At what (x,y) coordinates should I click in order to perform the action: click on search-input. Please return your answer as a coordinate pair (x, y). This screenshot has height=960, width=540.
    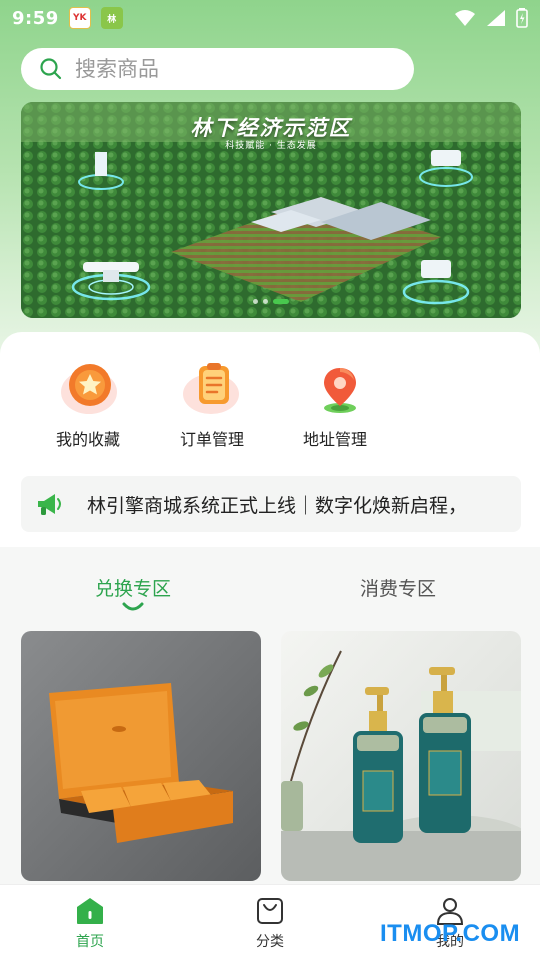
    Looking at the image, I should click on (225, 69).